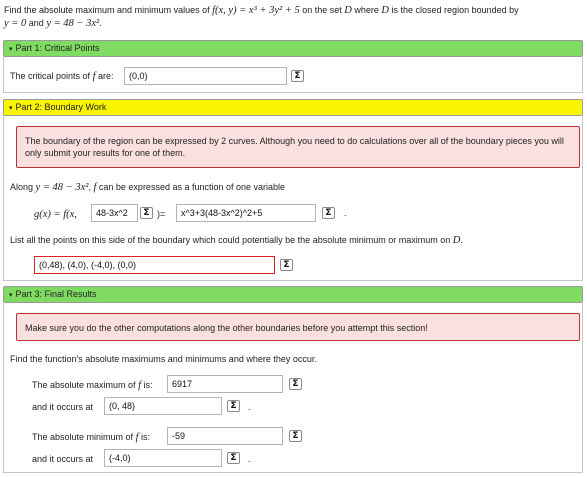 This screenshot has height=477, width=587. What do you see at coordinates (163, 458) in the screenshot?
I see `min-location-input: (-4,0)` at bounding box center [163, 458].